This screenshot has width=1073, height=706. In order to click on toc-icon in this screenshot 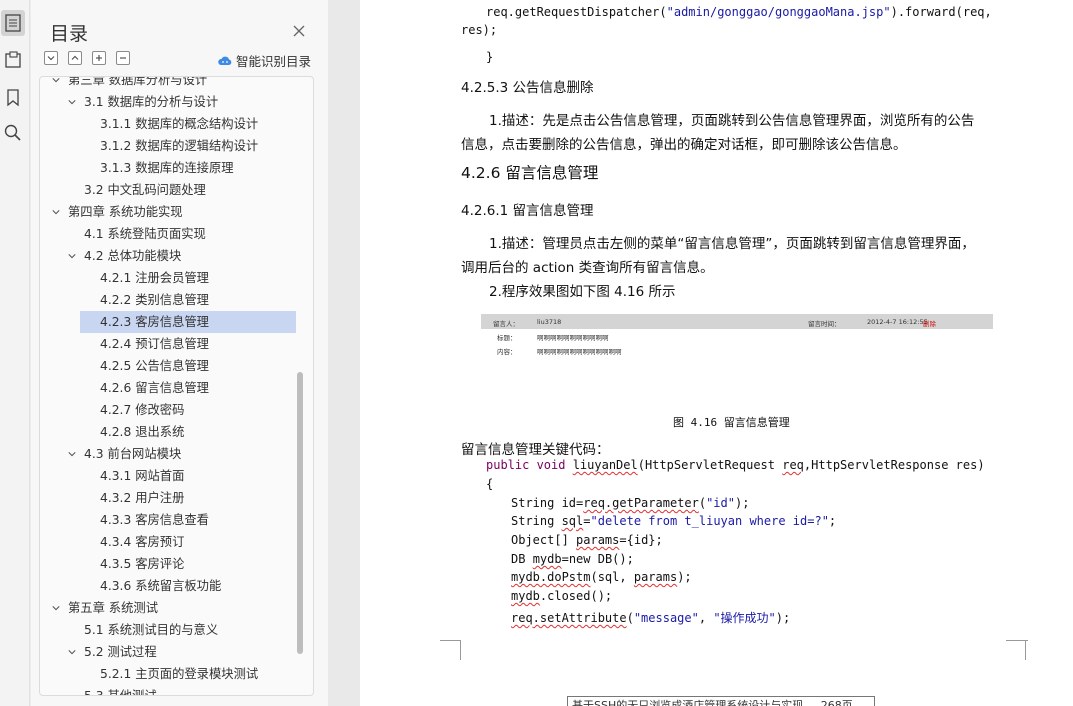, I will do `click(13, 23)`.